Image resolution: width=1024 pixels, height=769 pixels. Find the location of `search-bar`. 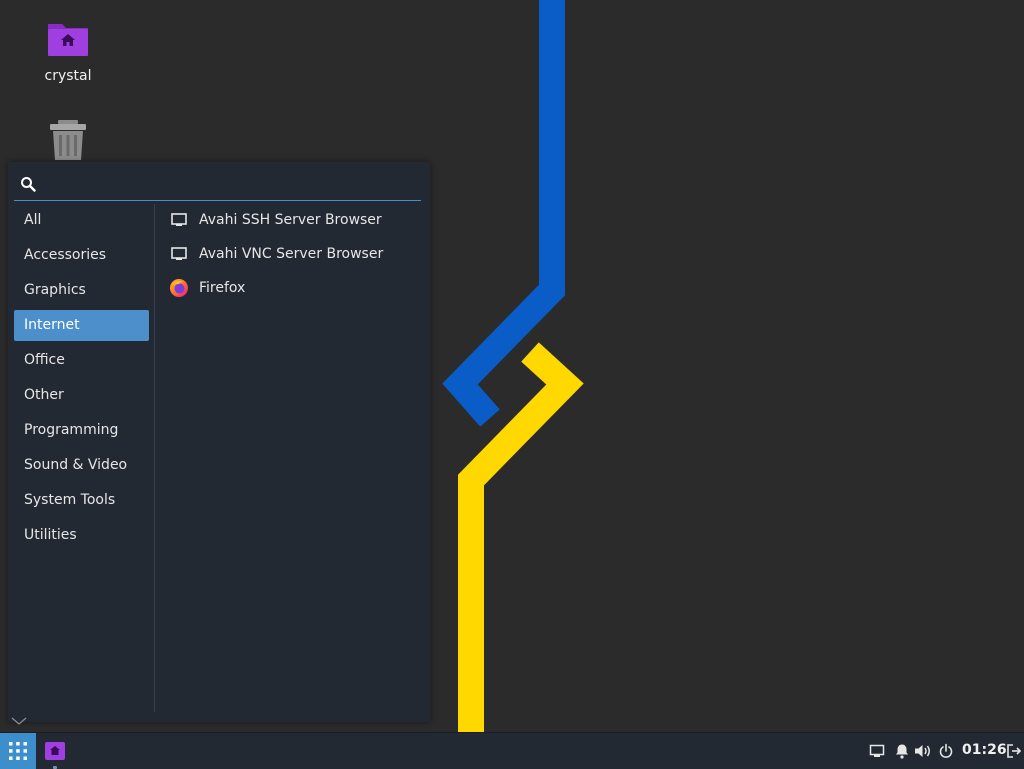

search-bar is located at coordinates (217, 184).